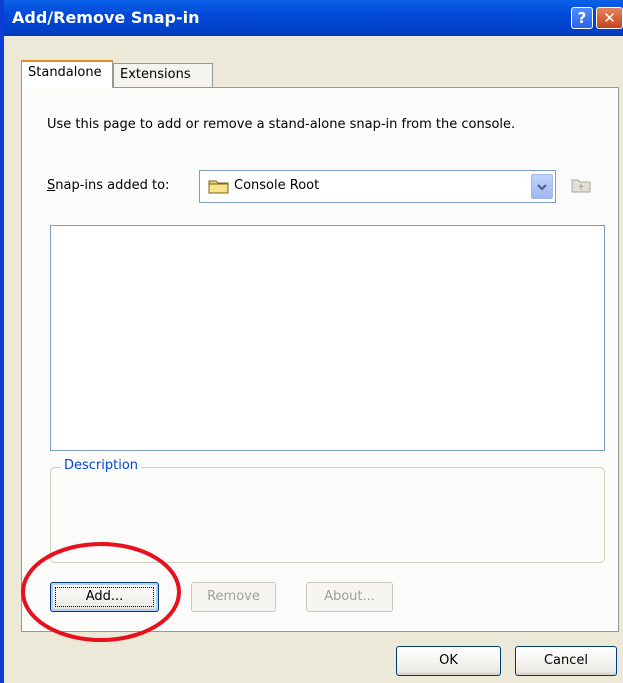 The image size is (623, 683). I want to click on remove-button-label: Remove, so click(233, 596).